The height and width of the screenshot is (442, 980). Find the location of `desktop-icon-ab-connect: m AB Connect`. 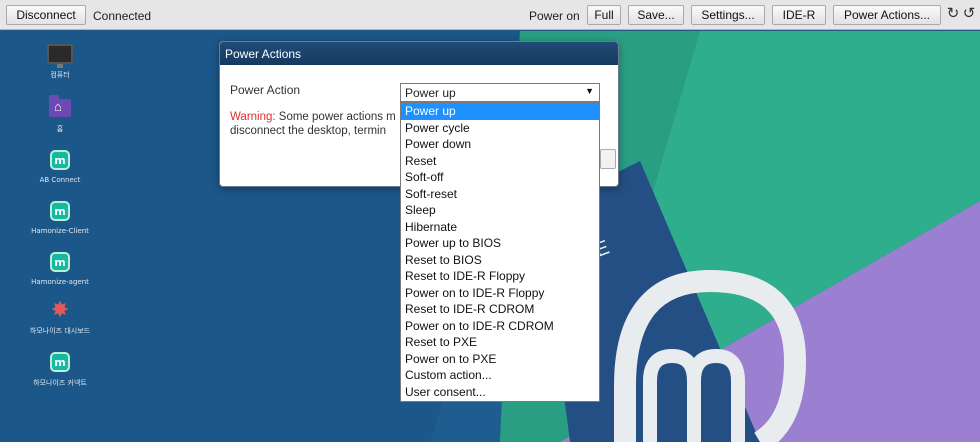

desktop-icon-ab-connect: m AB Connect is located at coordinates (60, 165).